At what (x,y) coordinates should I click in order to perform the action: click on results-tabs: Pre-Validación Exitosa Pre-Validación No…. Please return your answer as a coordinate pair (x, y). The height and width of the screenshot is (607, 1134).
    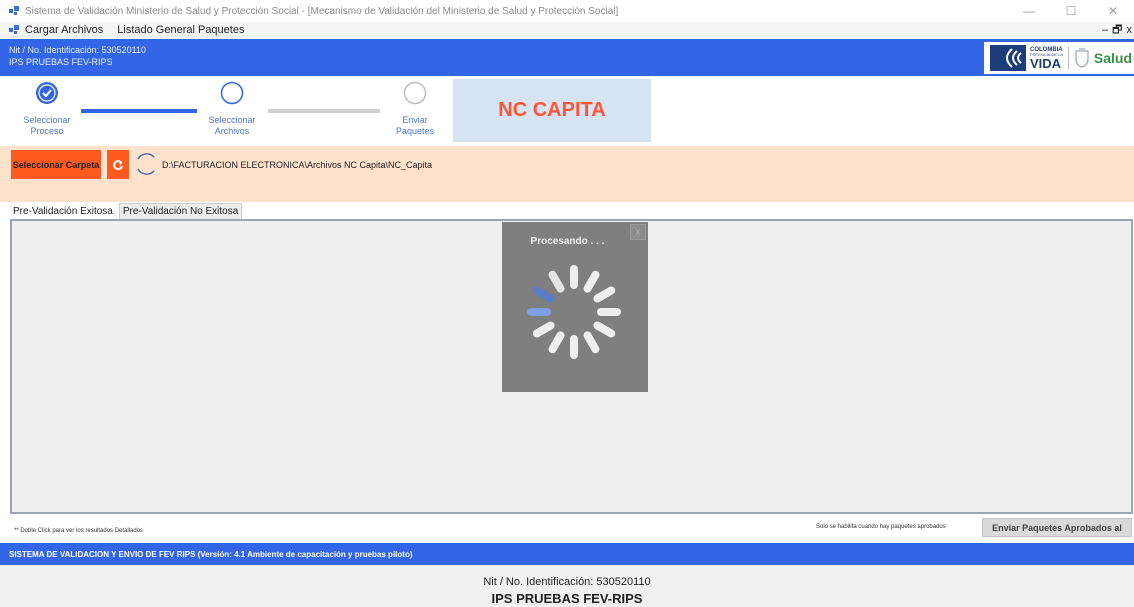
    Looking at the image, I should click on (567, 211).